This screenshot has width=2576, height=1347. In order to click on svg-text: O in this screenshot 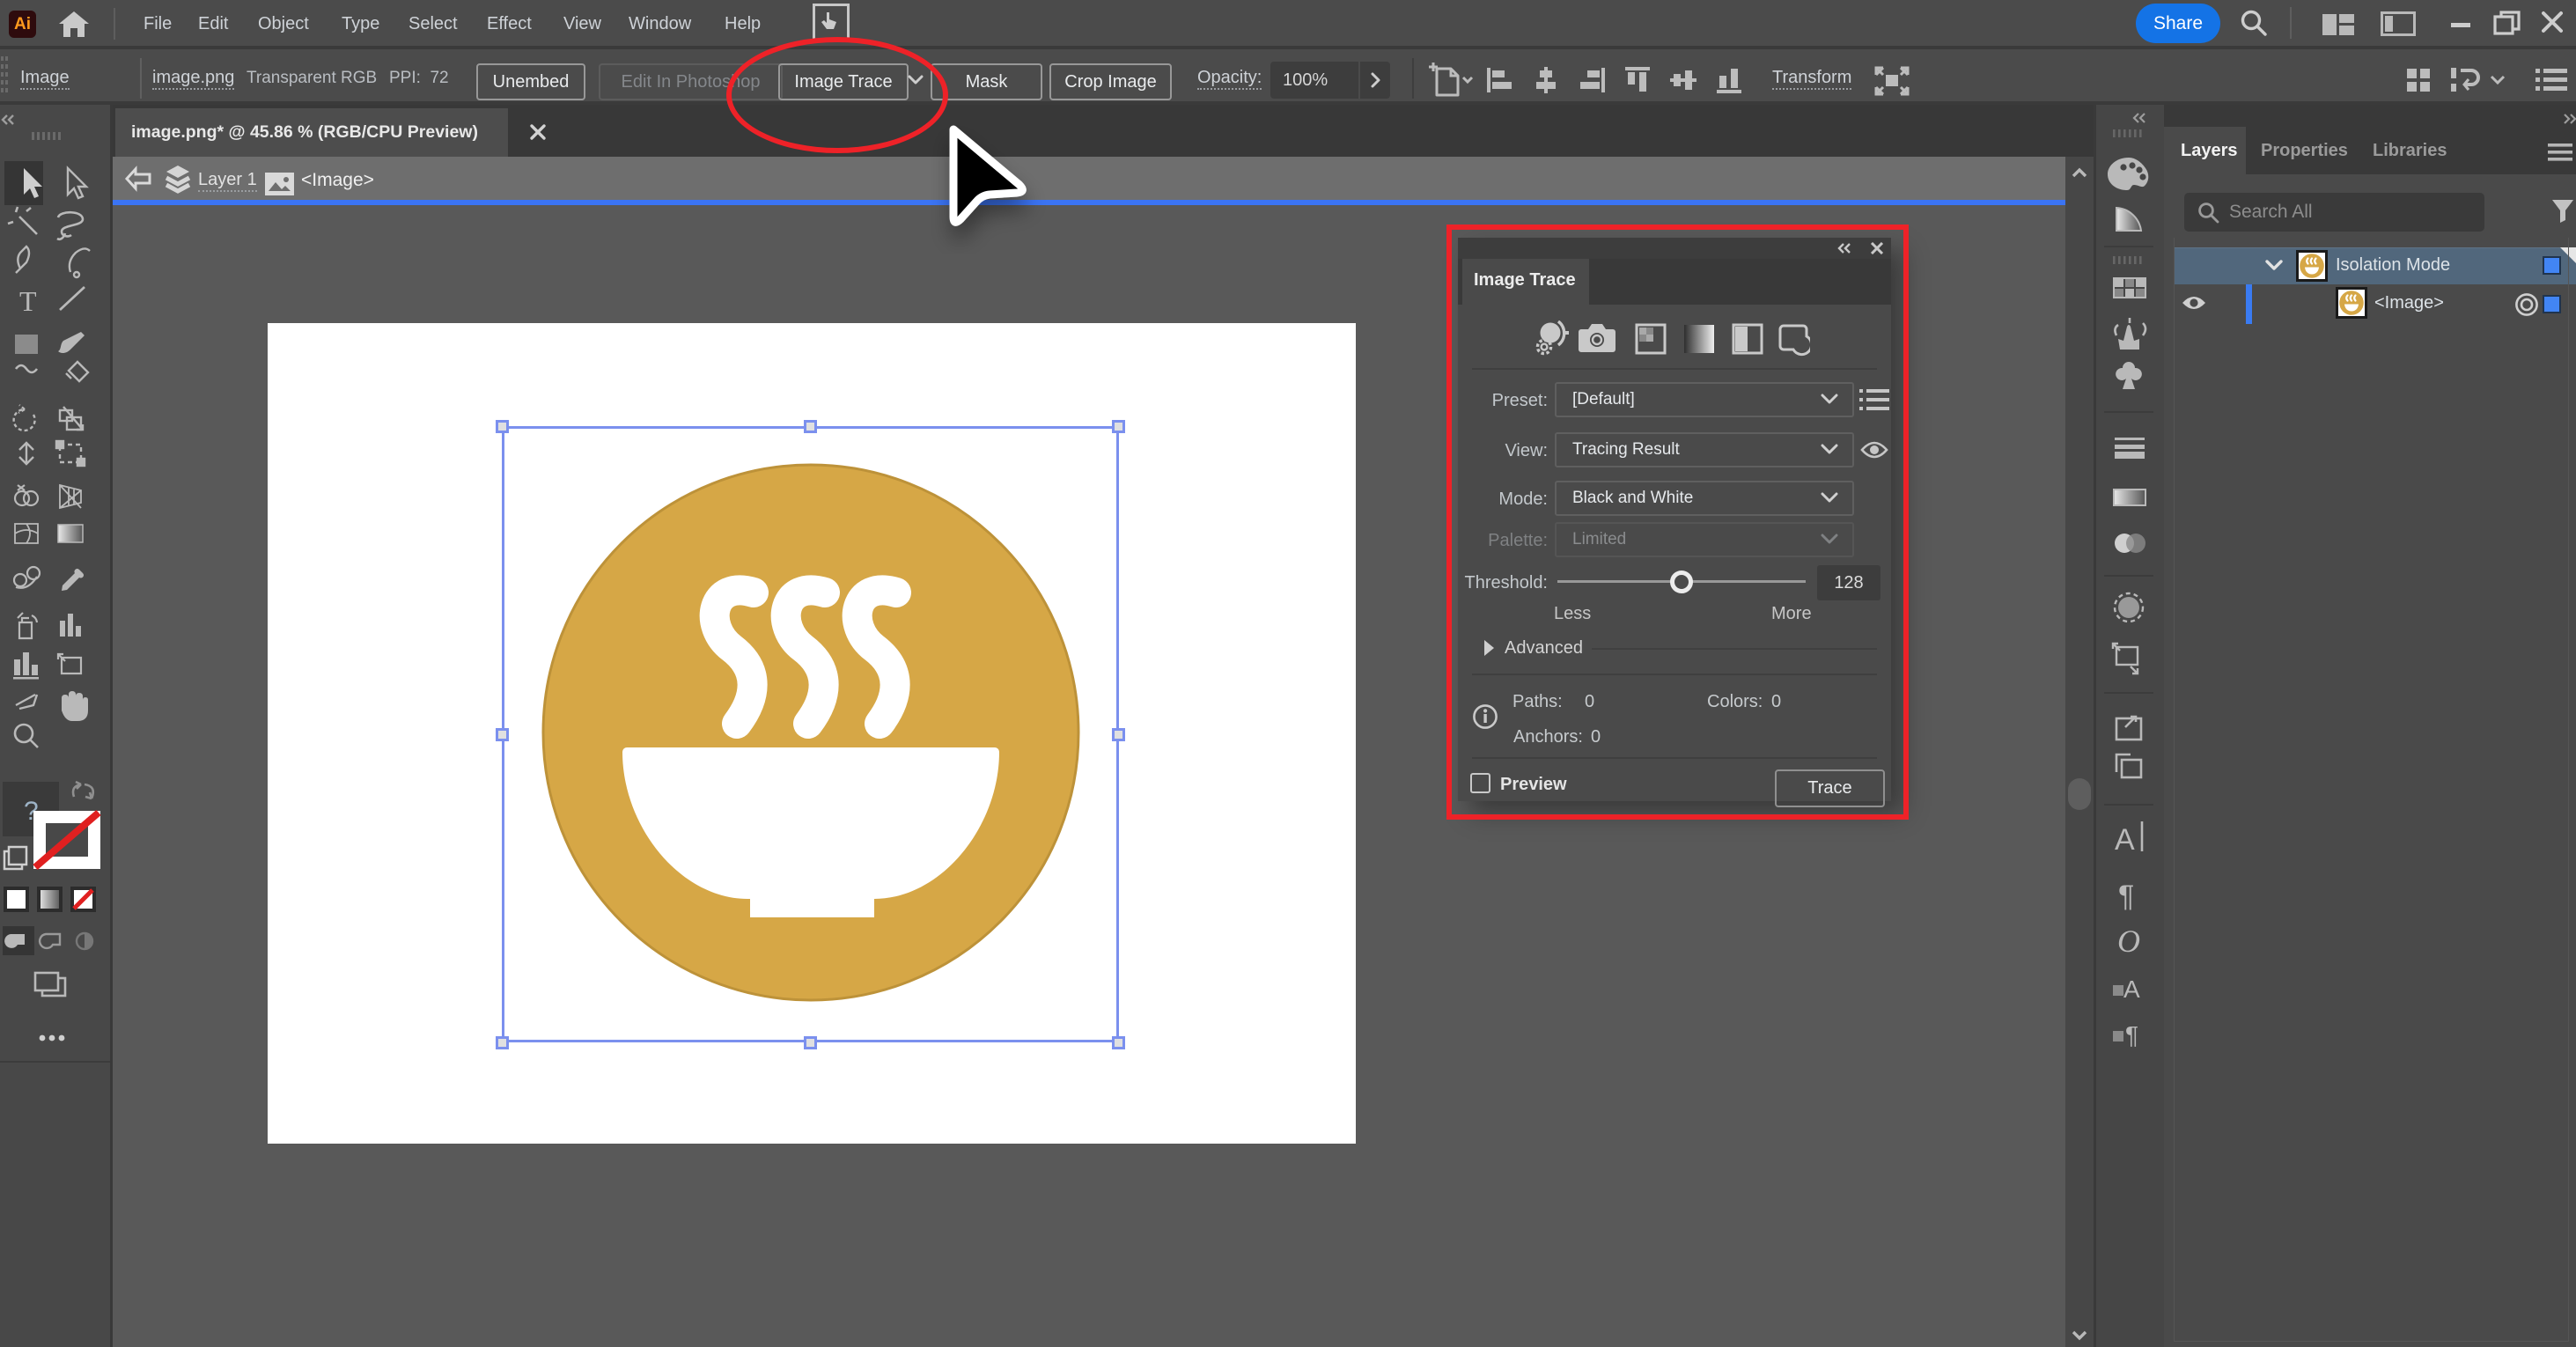, I will do `click(2128, 941)`.